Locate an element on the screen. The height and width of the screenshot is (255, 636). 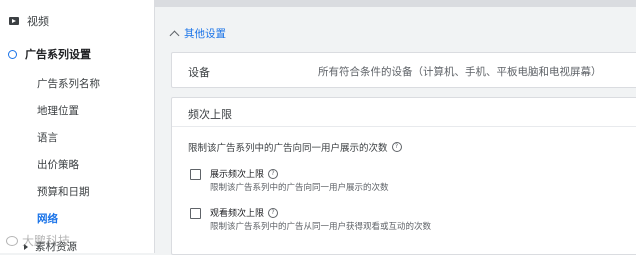
device-value: 所有符合条件的设备（计算机、手机、平板电脑和电视屏幕） is located at coordinates (460, 72).